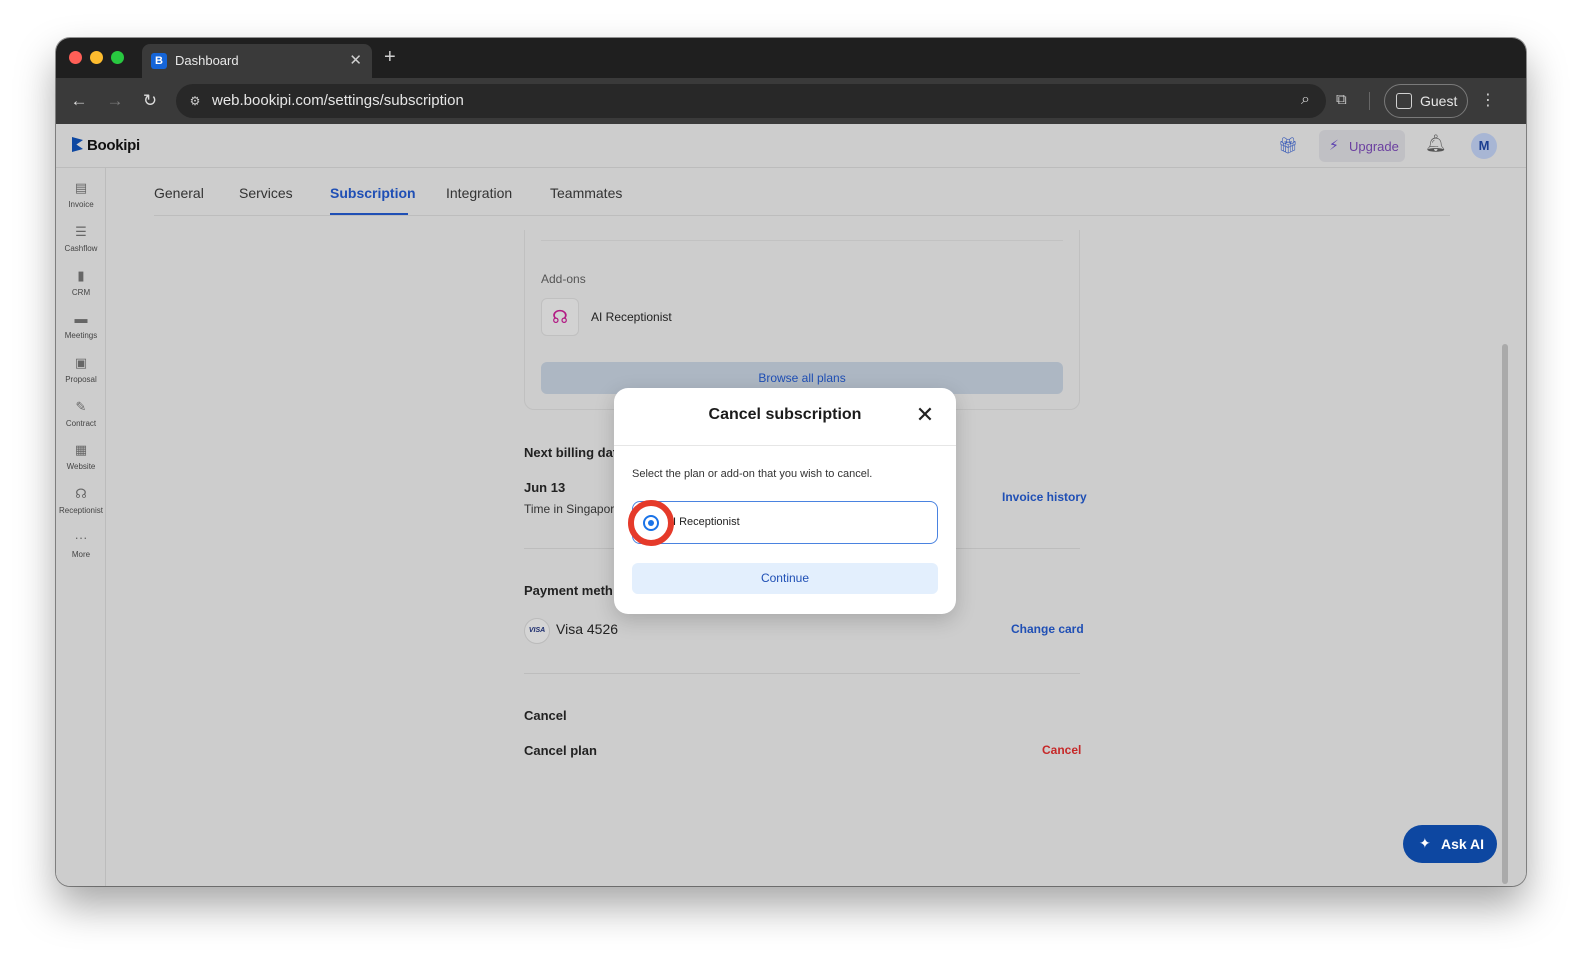 The image size is (1582, 960). I want to click on ask-ai-button: ✦ Ask AI, so click(1450, 844).